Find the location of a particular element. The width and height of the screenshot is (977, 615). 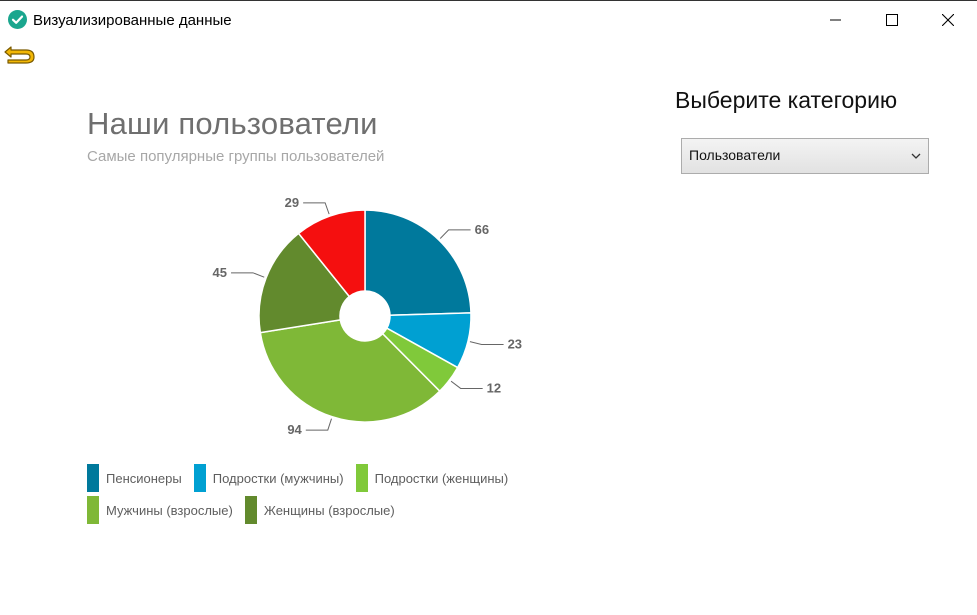

category-selected-value: Пользователи is located at coordinates (735, 155).